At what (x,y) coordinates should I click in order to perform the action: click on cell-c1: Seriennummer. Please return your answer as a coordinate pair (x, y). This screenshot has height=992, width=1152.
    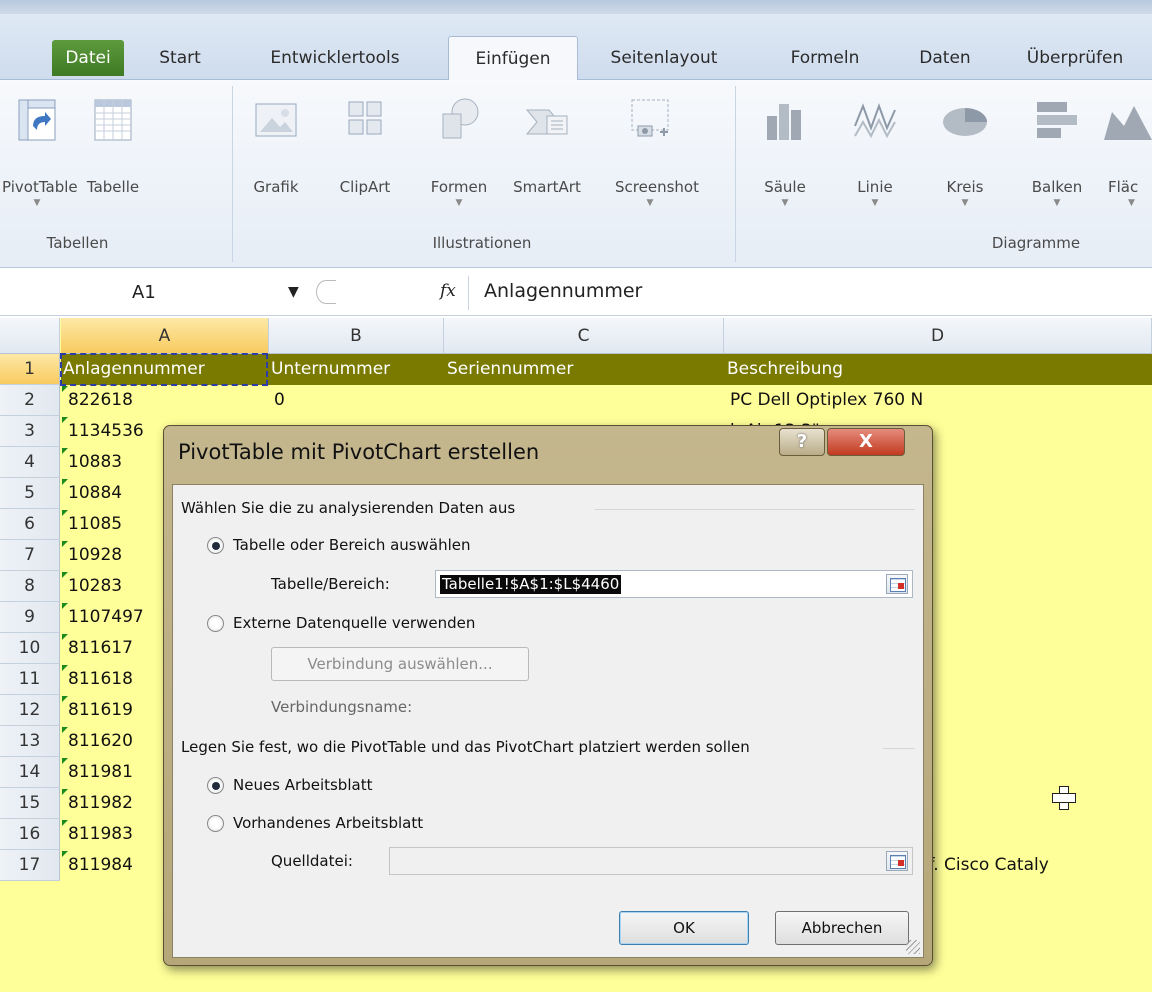
    Looking at the image, I should click on (585, 369).